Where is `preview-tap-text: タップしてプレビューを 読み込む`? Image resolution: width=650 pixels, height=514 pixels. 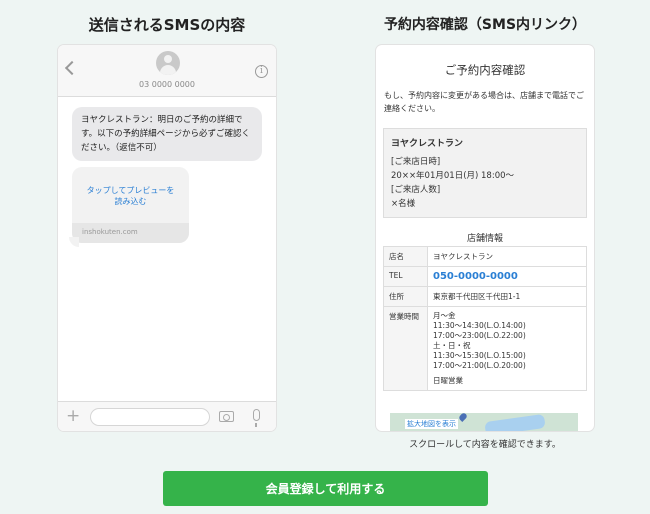
preview-tap-text: タップしてプレビューを 読み込む is located at coordinates (130, 196).